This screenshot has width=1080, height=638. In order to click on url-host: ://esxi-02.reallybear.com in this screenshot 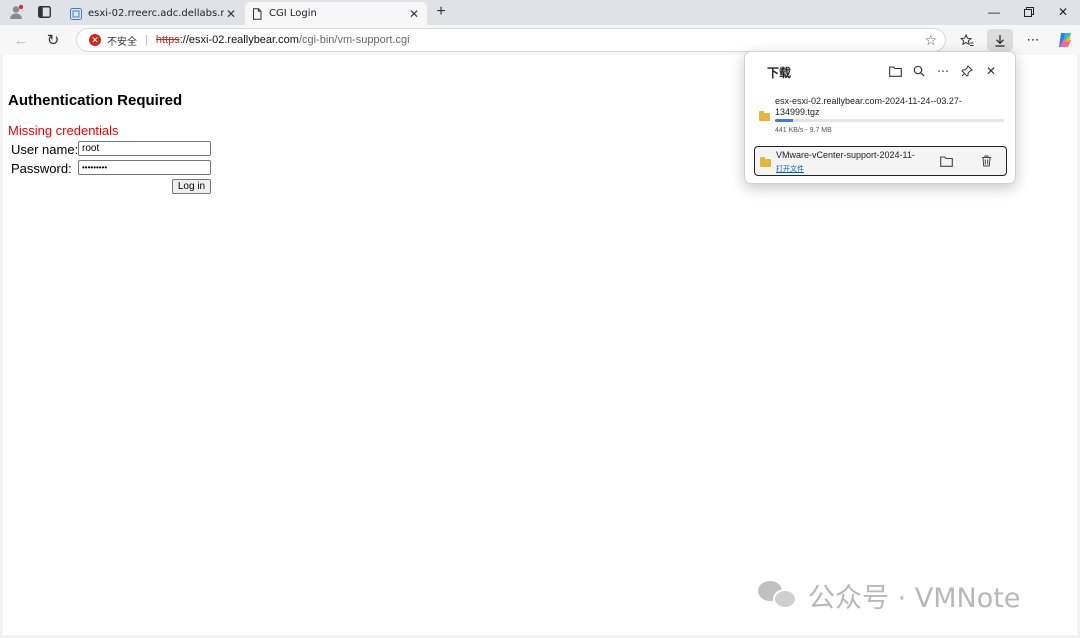, I will do `click(239, 40)`.